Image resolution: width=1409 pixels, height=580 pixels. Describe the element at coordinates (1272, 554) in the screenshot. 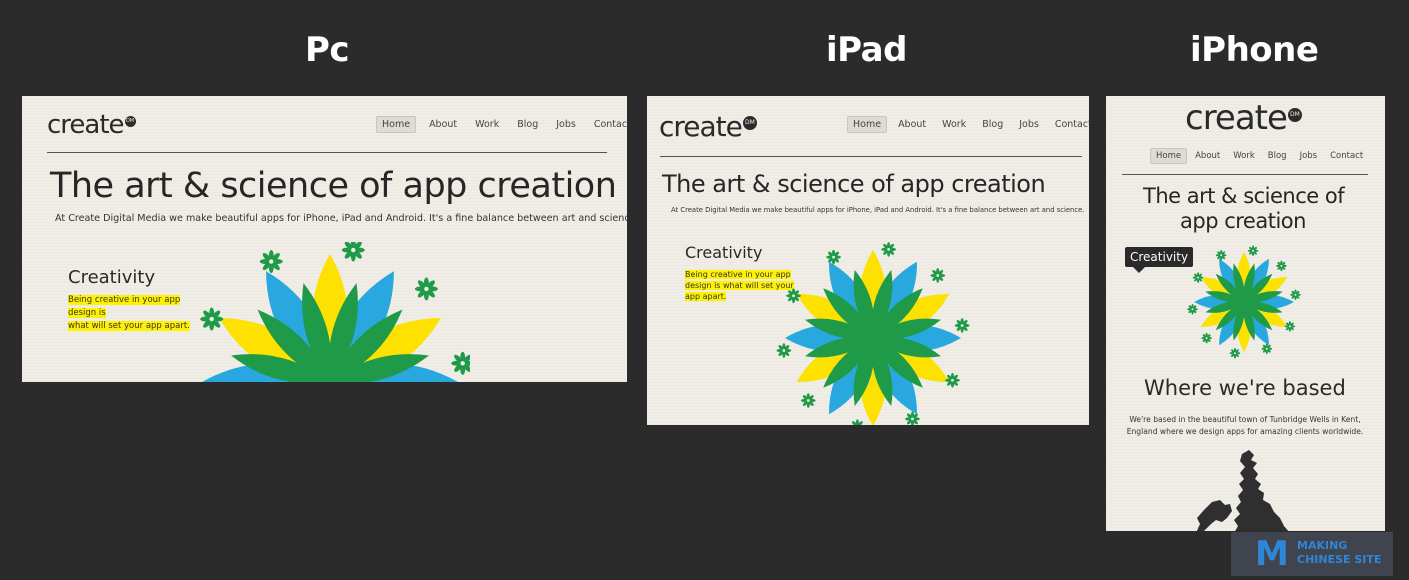

I see `watermark-logo-icon: M` at that location.